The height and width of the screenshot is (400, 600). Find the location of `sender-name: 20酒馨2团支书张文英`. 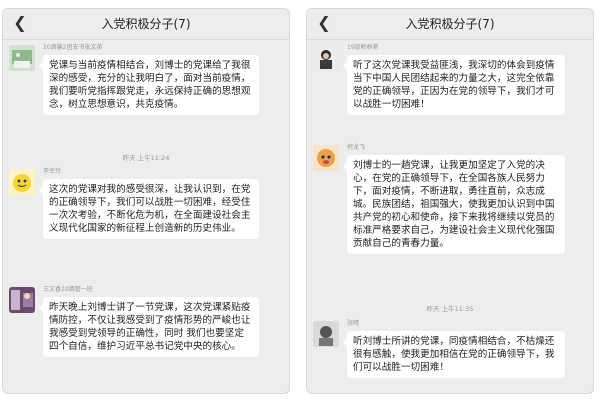

sender-name: 20酒馨2团支书张文英 is located at coordinates (73, 47).